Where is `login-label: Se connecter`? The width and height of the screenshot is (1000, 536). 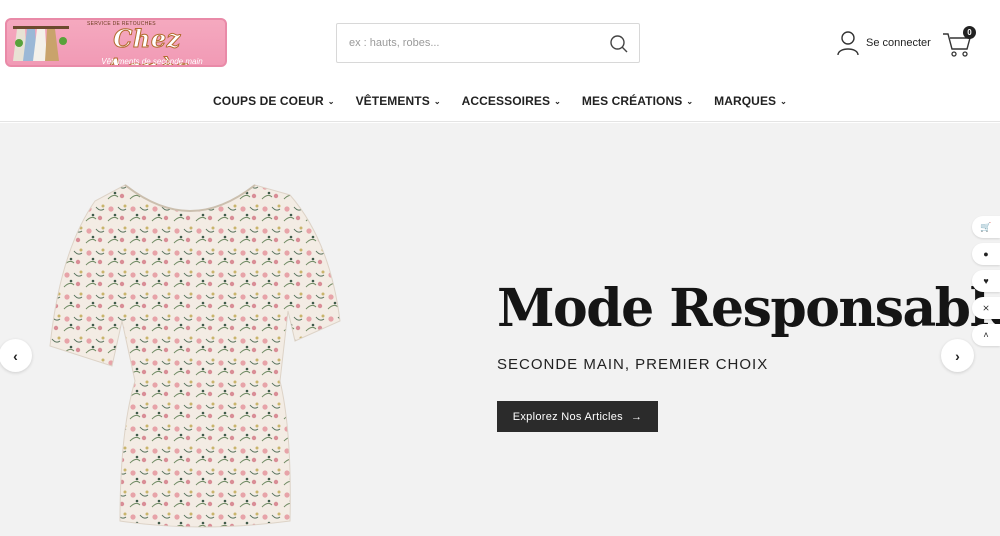
login-label: Se connecter is located at coordinates (898, 43).